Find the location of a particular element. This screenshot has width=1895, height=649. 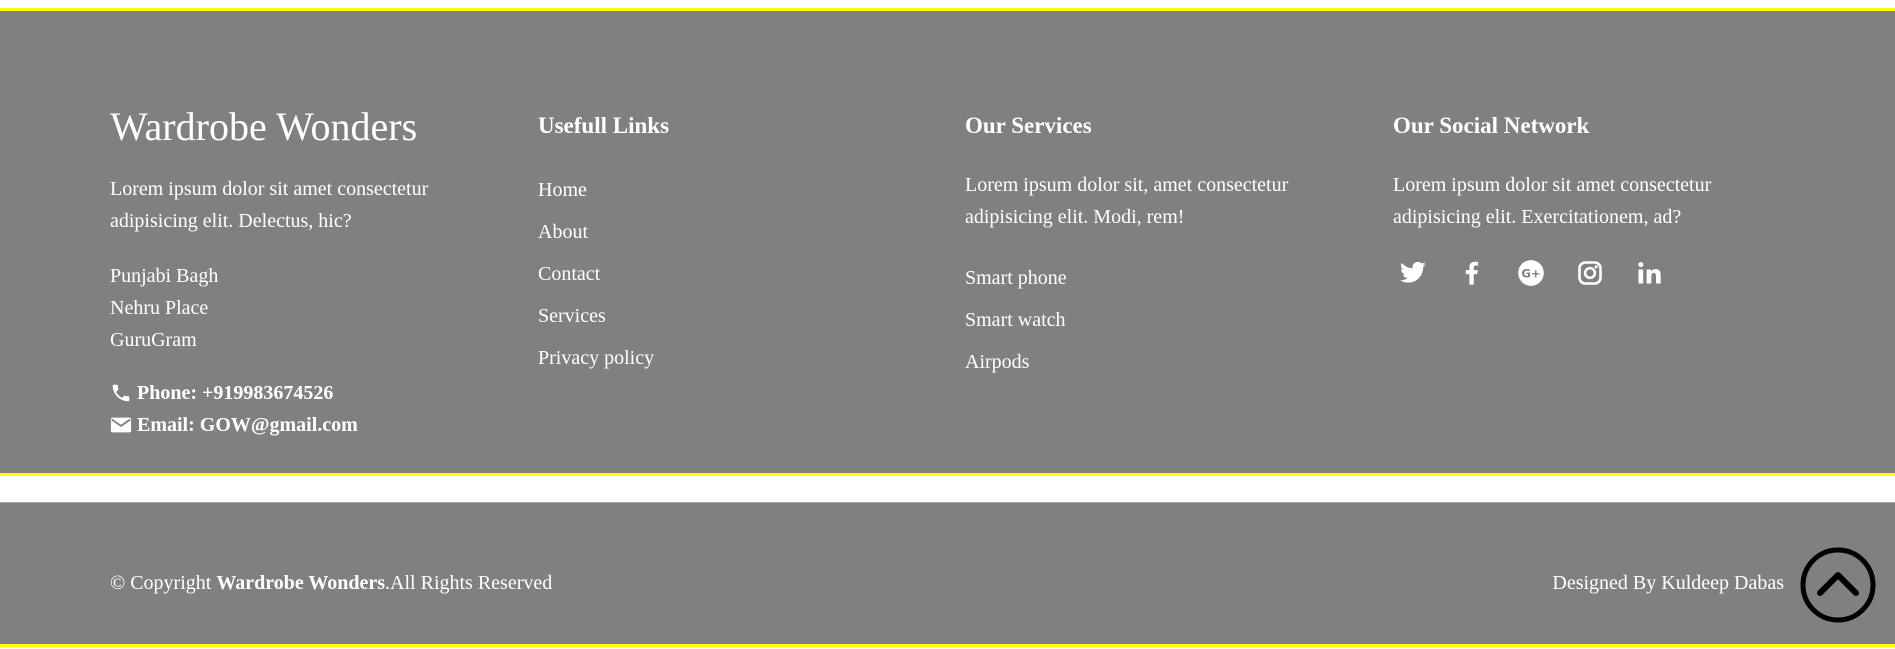

footer-link-contact: Contact is located at coordinates (596, 279).